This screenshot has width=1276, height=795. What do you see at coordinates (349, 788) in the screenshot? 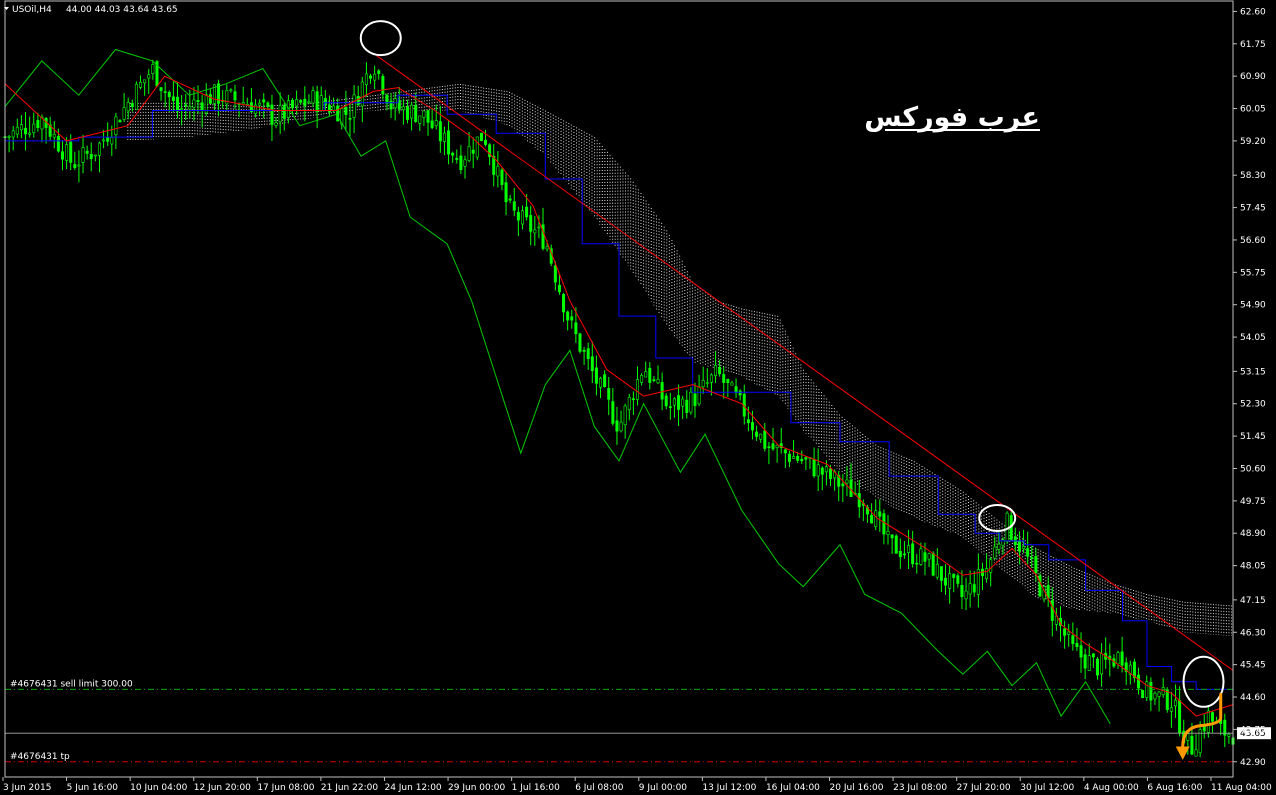
I see `x-tick-label: 21 Jun 22:00` at bounding box center [349, 788].